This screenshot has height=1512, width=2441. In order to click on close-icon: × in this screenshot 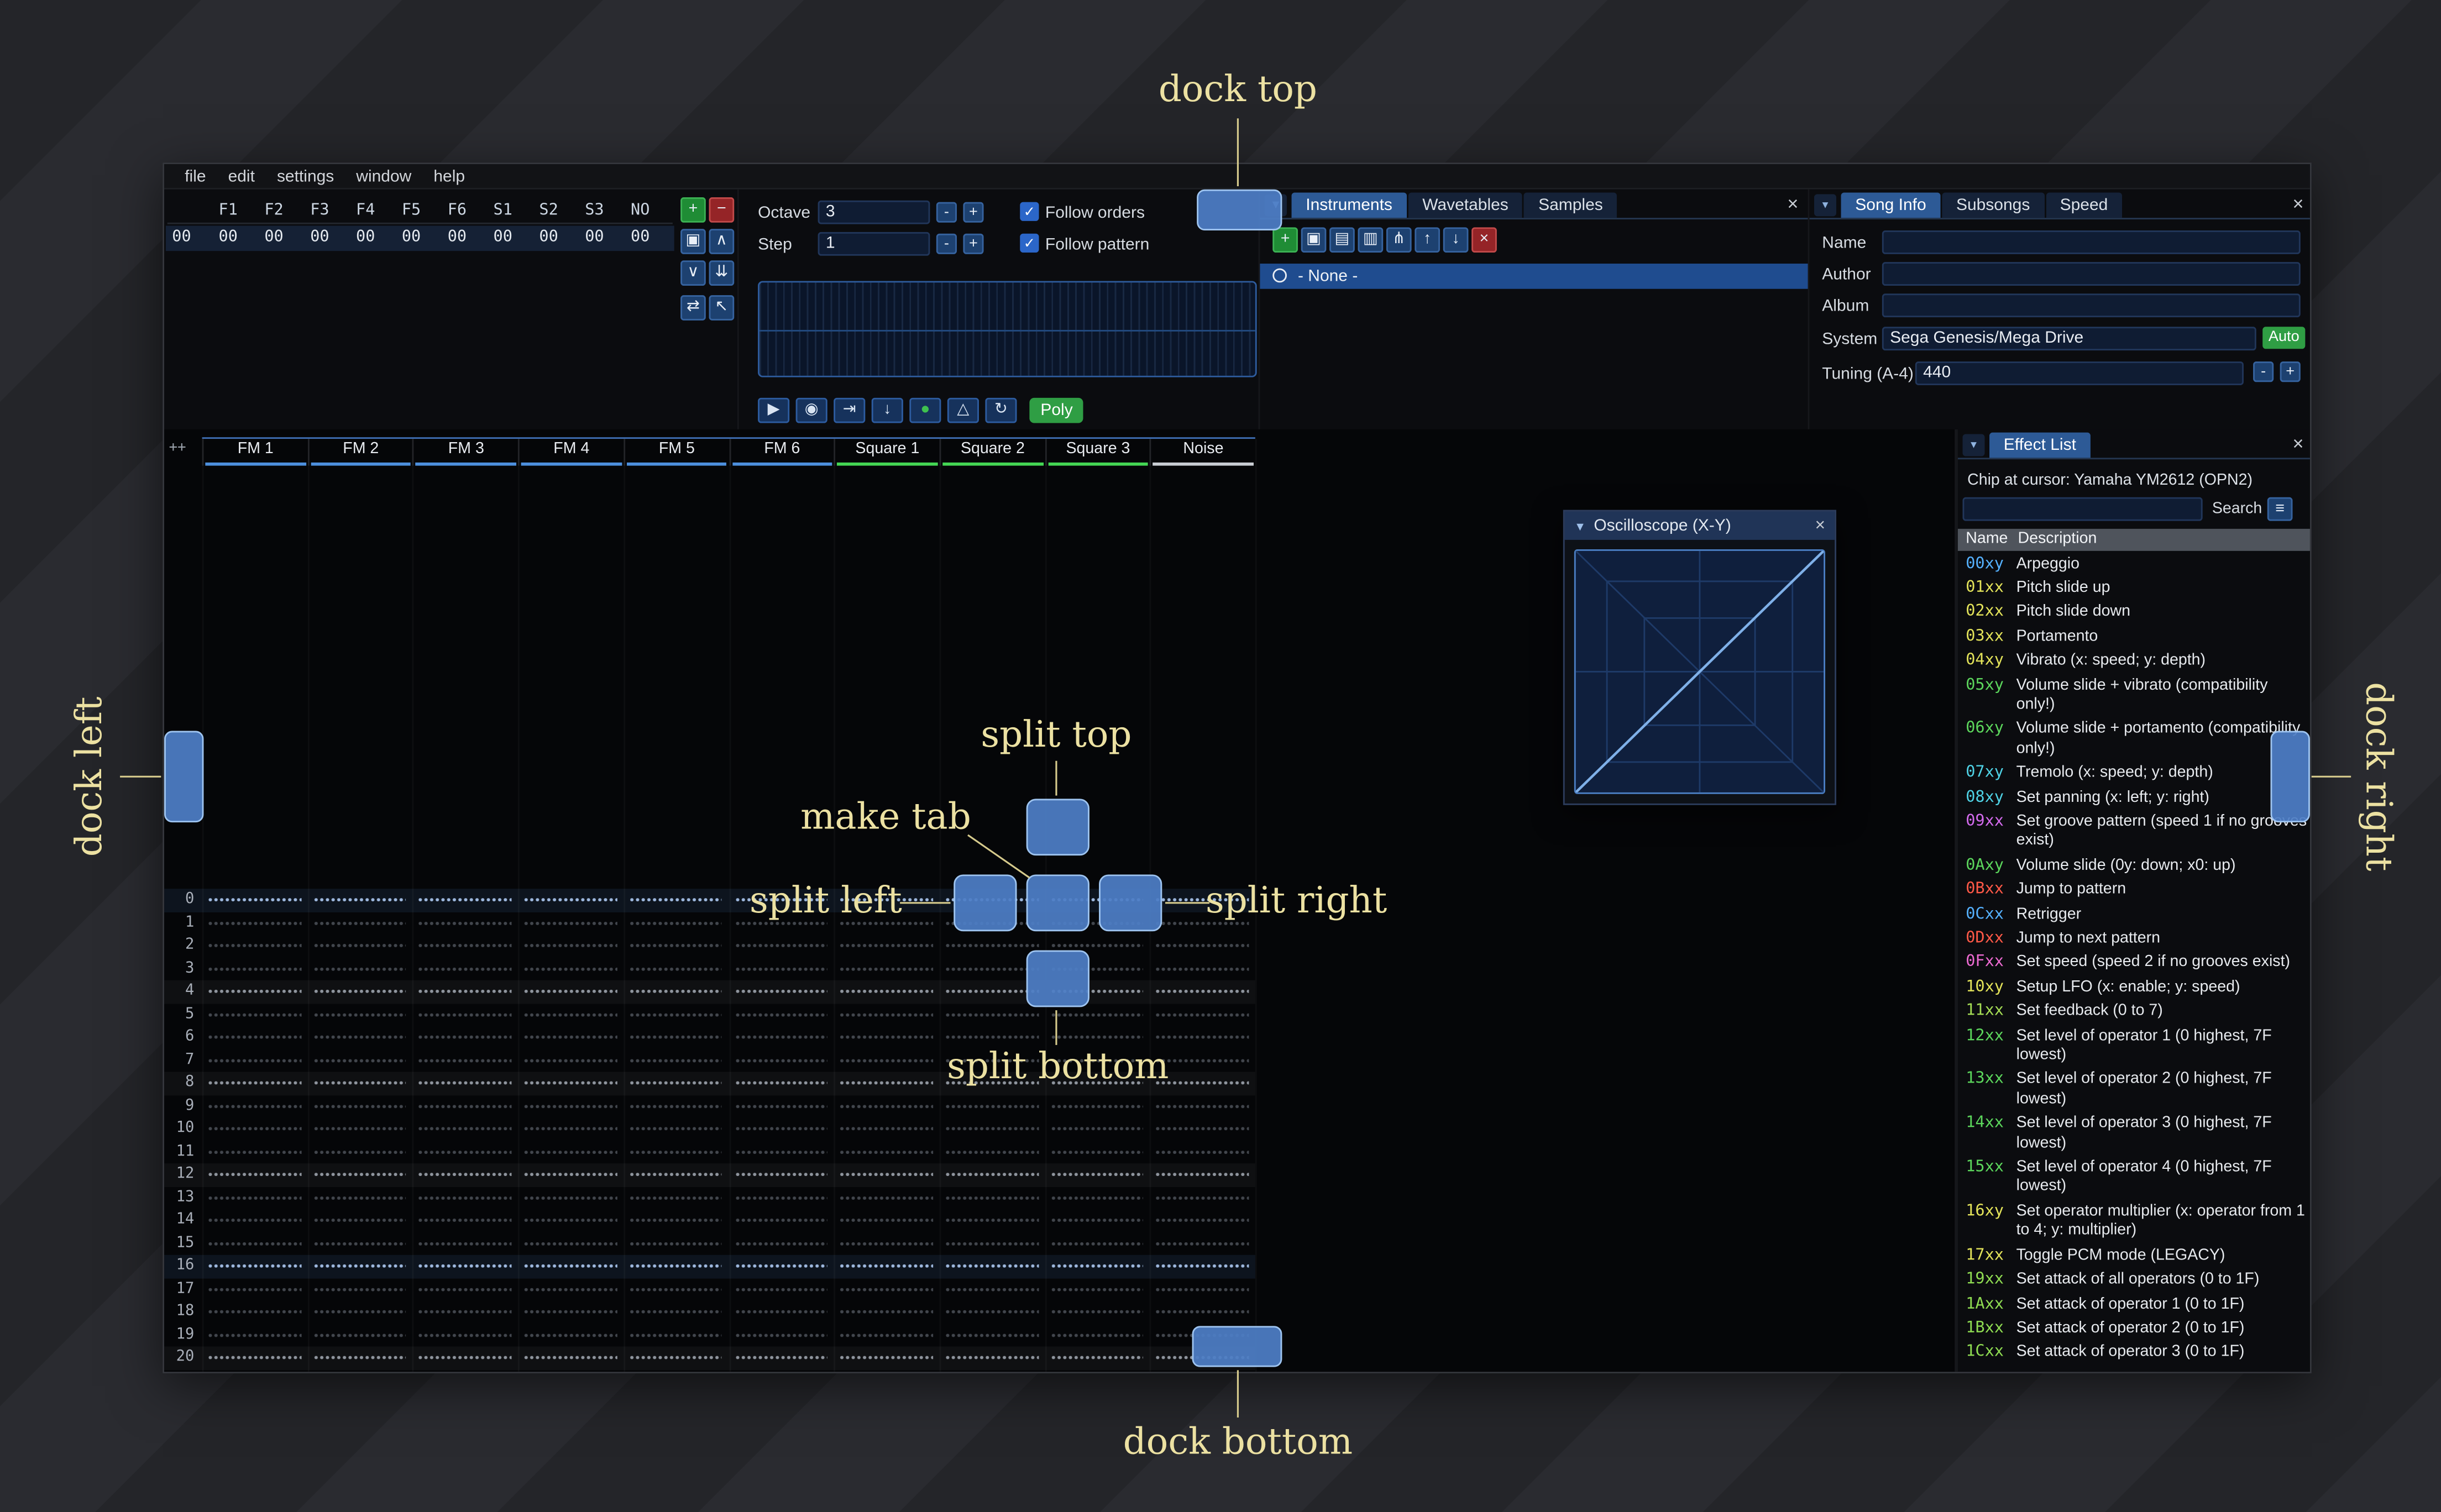, I will do `click(1820, 526)`.